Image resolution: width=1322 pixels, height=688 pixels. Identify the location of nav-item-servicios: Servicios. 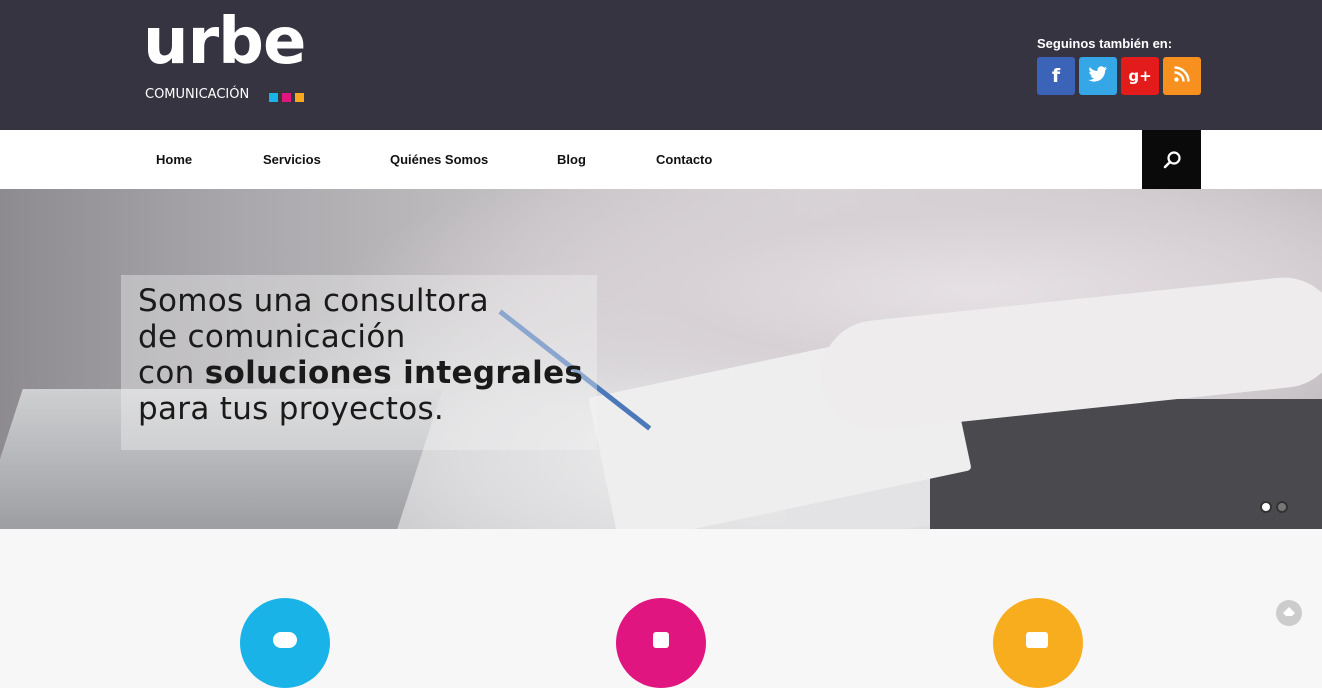
(292, 159).